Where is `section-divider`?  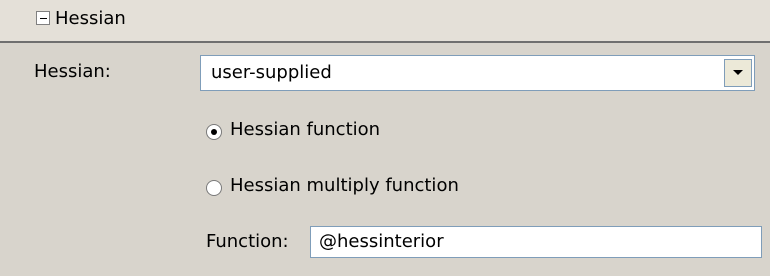 section-divider is located at coordinates (385, 42).